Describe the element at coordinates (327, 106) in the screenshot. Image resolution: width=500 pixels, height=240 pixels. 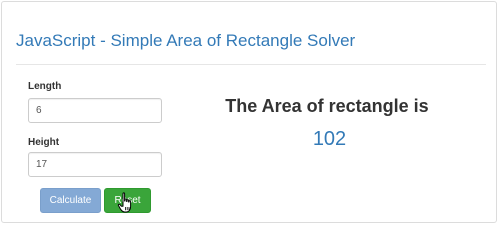
I see `result-heading: The Area of rectangle is` at that location.